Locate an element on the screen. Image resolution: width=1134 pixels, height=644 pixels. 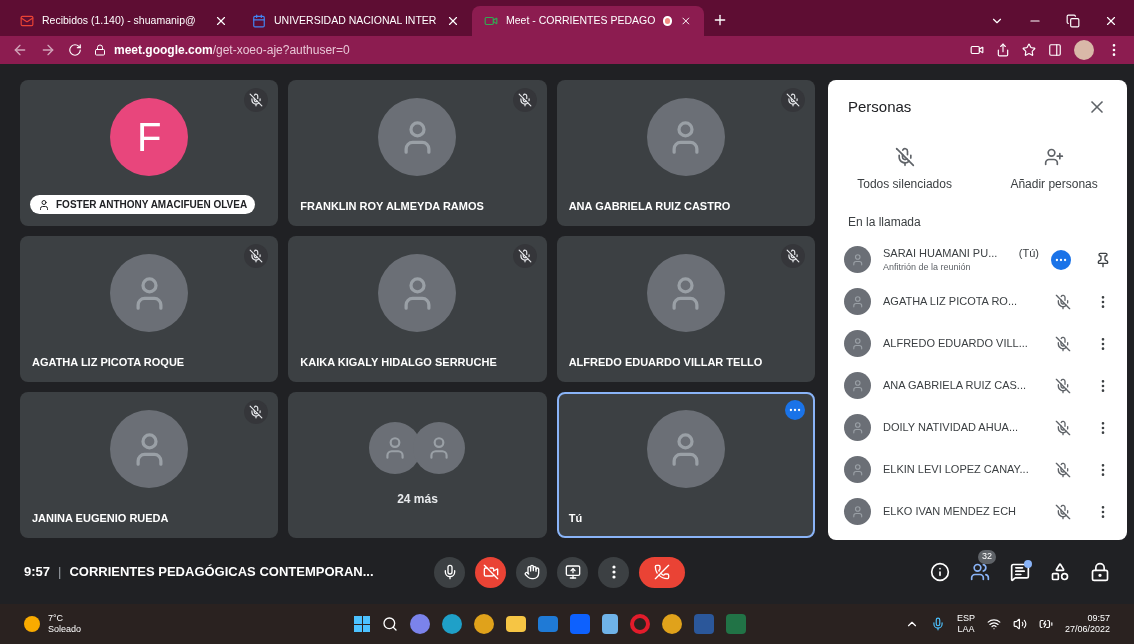
host-controls-icon is located at coordinates (1100, 572).